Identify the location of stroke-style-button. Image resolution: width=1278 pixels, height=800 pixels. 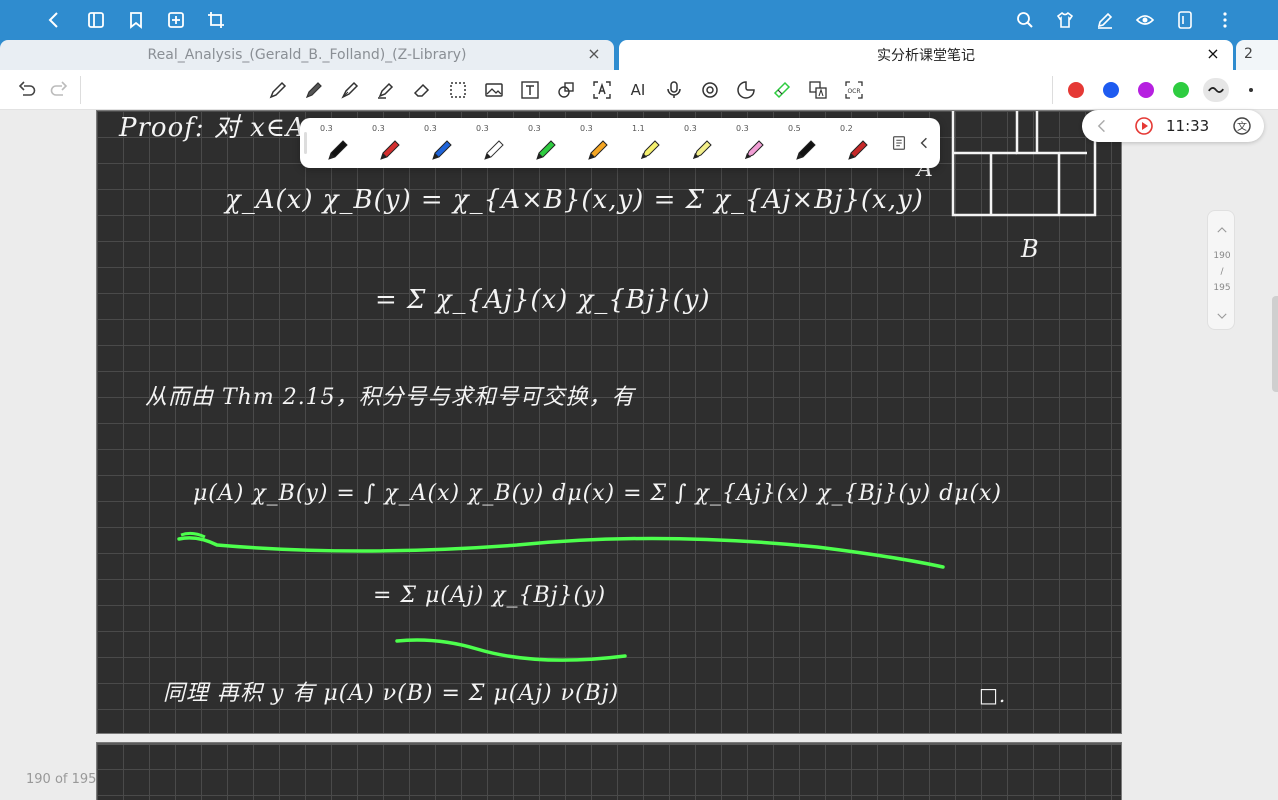
(1216, 90).